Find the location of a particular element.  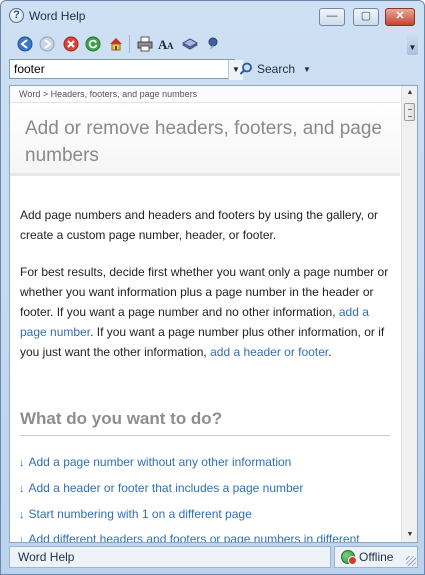

minimize-button: — is located at coordinates (332, 17).